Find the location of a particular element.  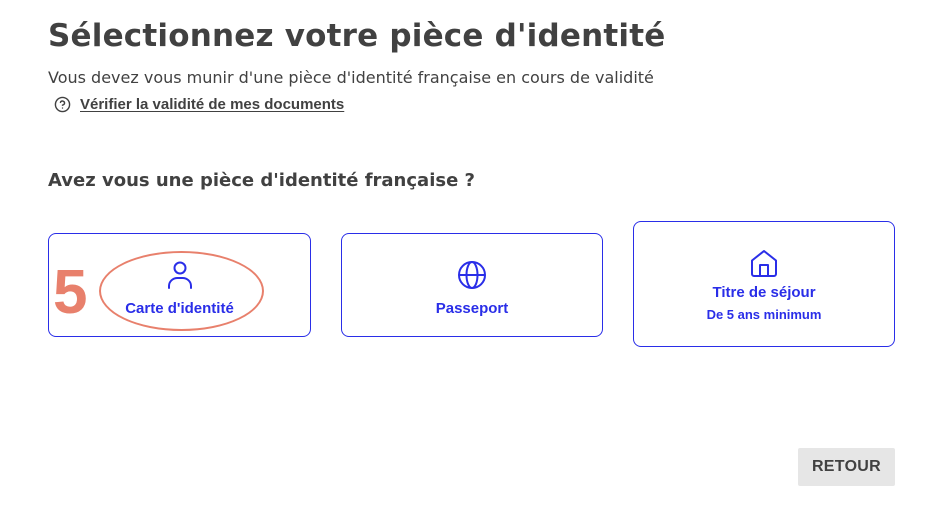

option-card-passport: Passeport is located at coordinates (472, 285).